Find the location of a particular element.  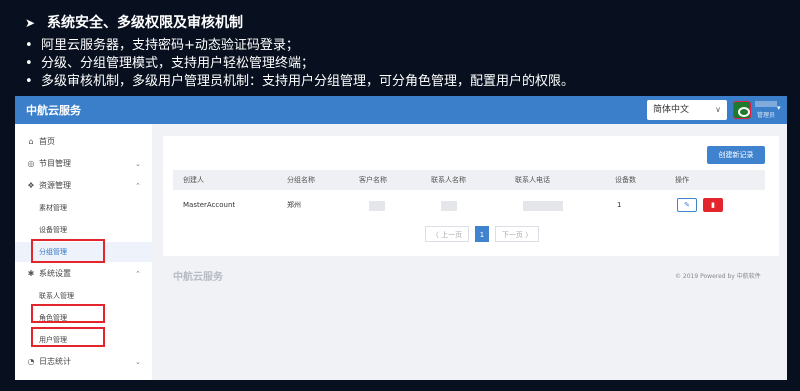

prev-page-button: 〈 上一页 is located at coordinates (447, 234).